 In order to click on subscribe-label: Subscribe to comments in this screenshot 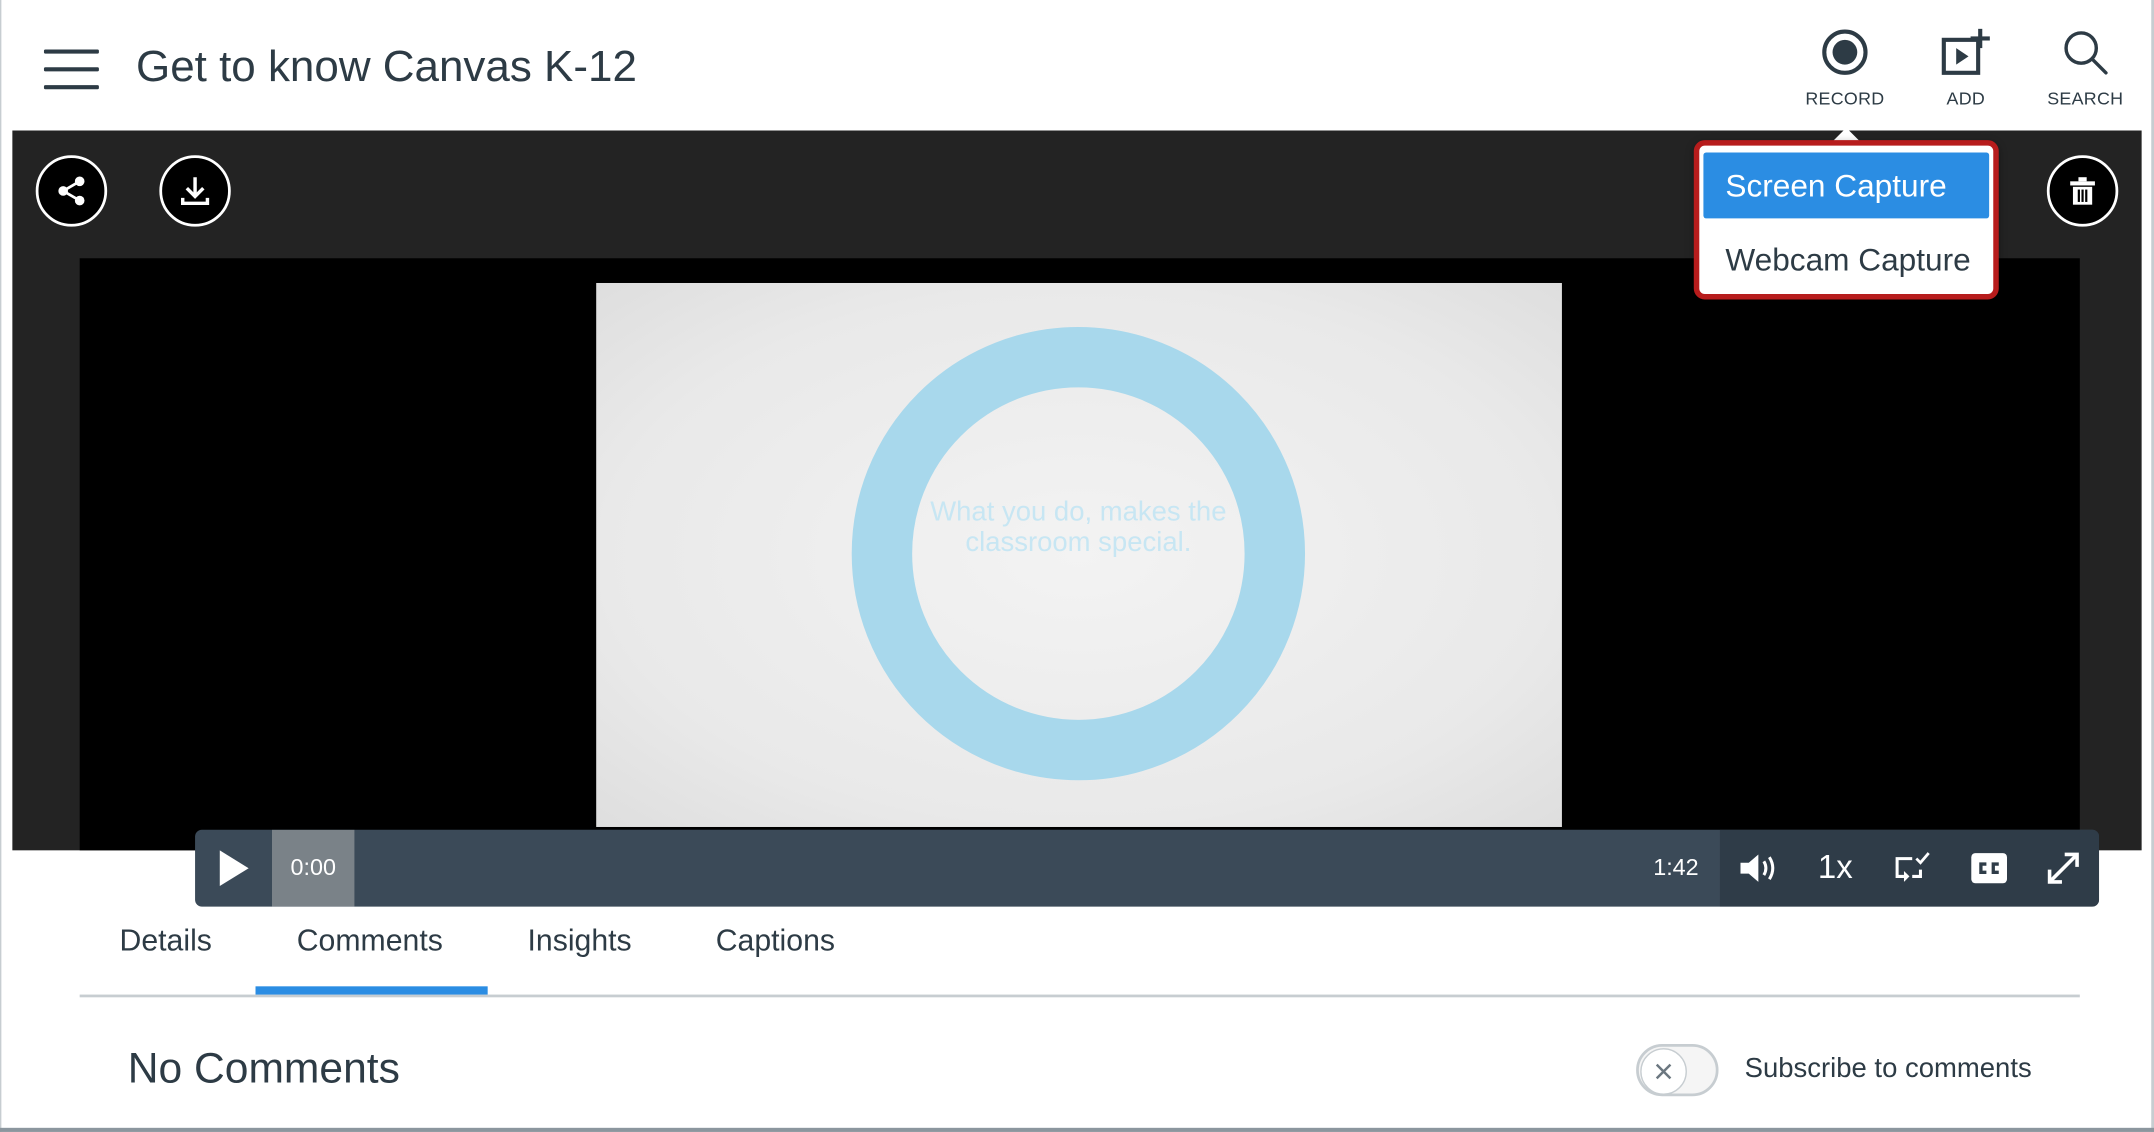, I will do `click(1888, 1068)`.